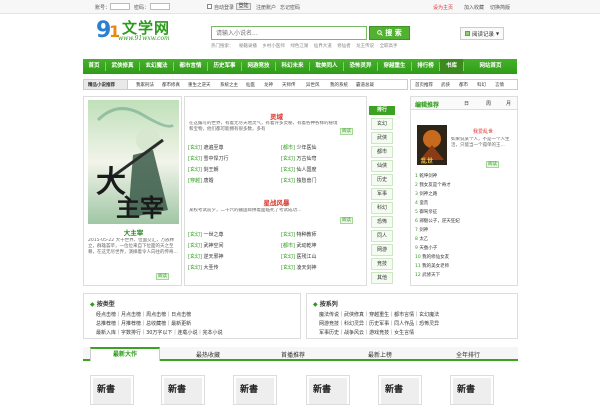 The height and width of the screenshot is (405, 600). What do you see at coordinates (421, 203) in the screenshot?
I see `rank-item: 4 蛮荒` at bounding box center [421, 203].